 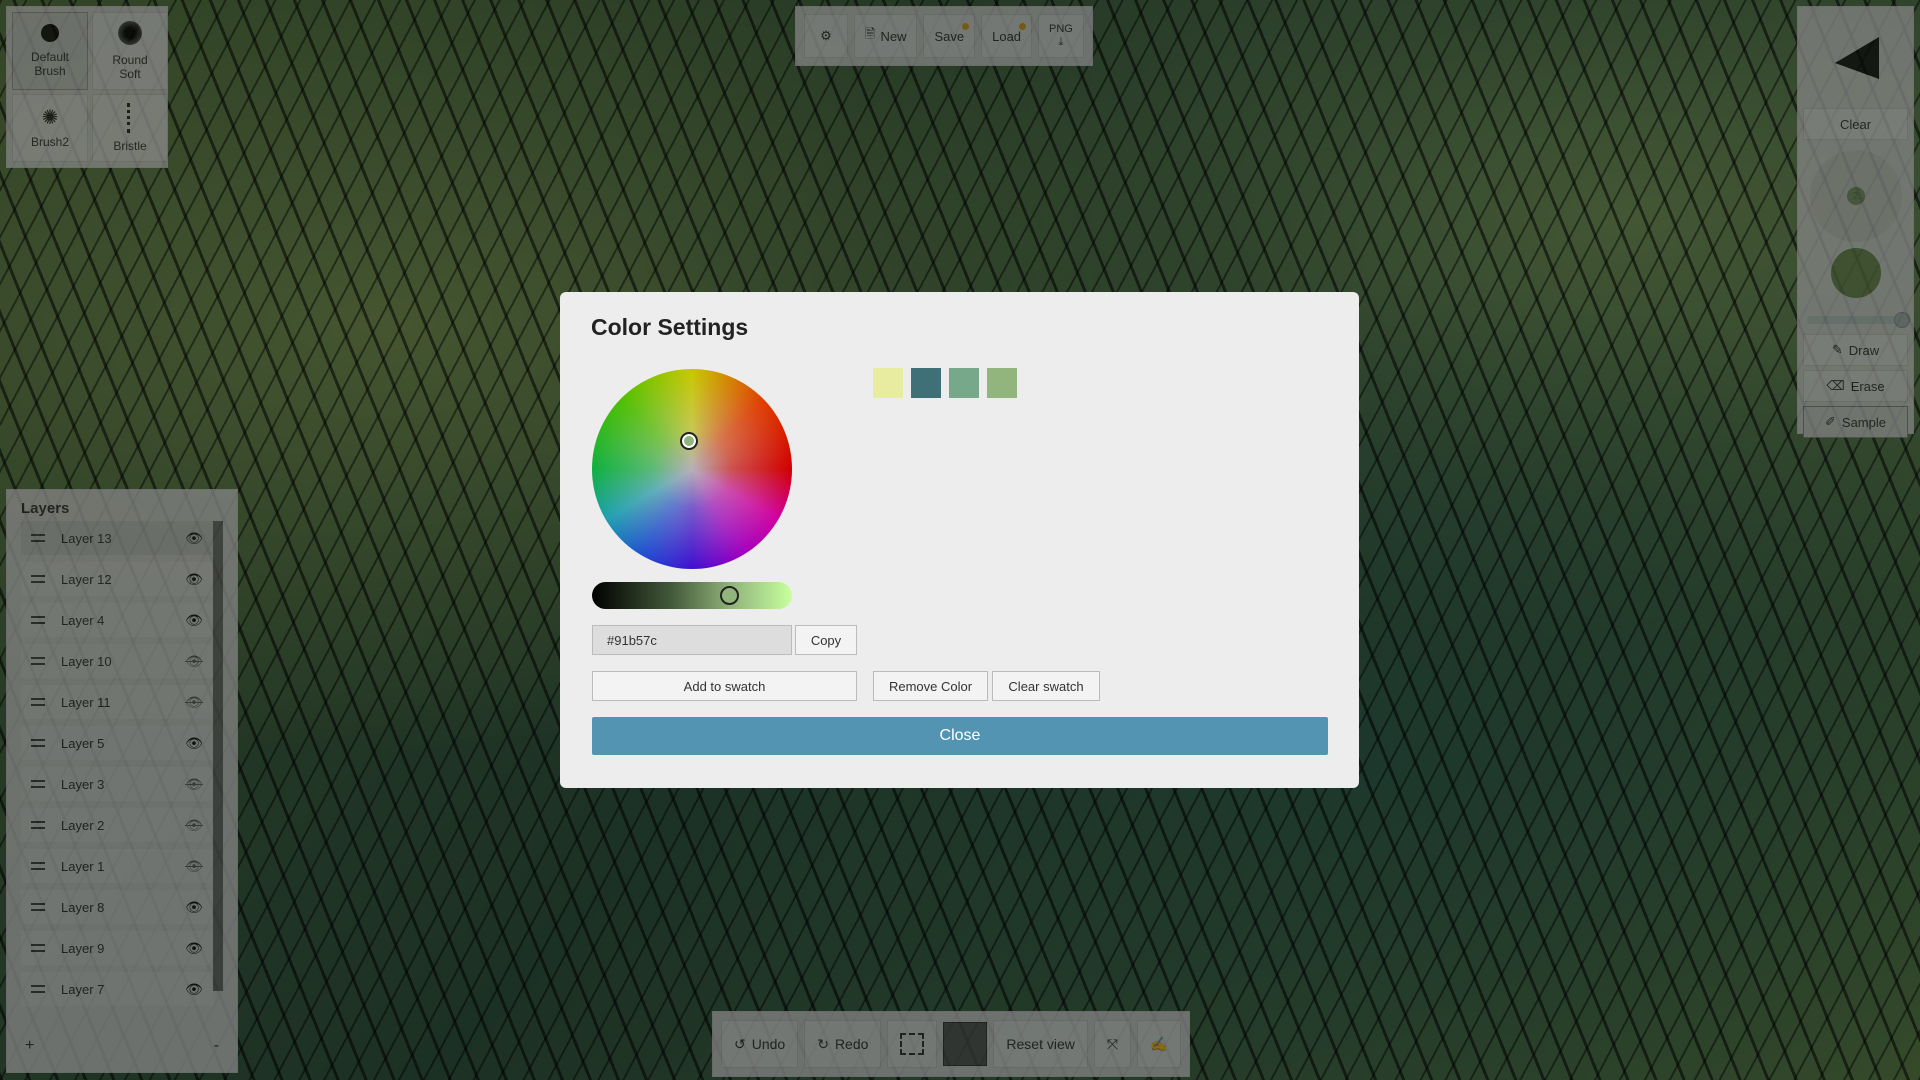 What do you see at coordinates (724, 686) in the screenshot?
I see `add-to-swatch-button: Add to swatch` at bounding box center [724, 686].